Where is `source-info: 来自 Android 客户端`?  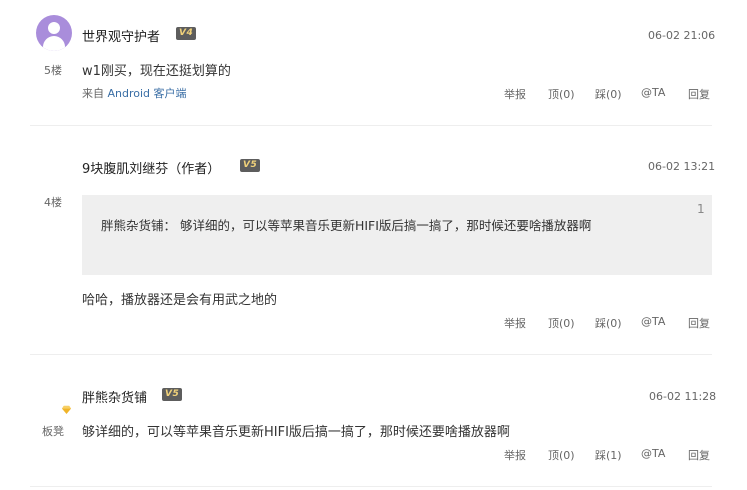 source-info: 来自 Android 客户端 is located at coordinates (134, 93).